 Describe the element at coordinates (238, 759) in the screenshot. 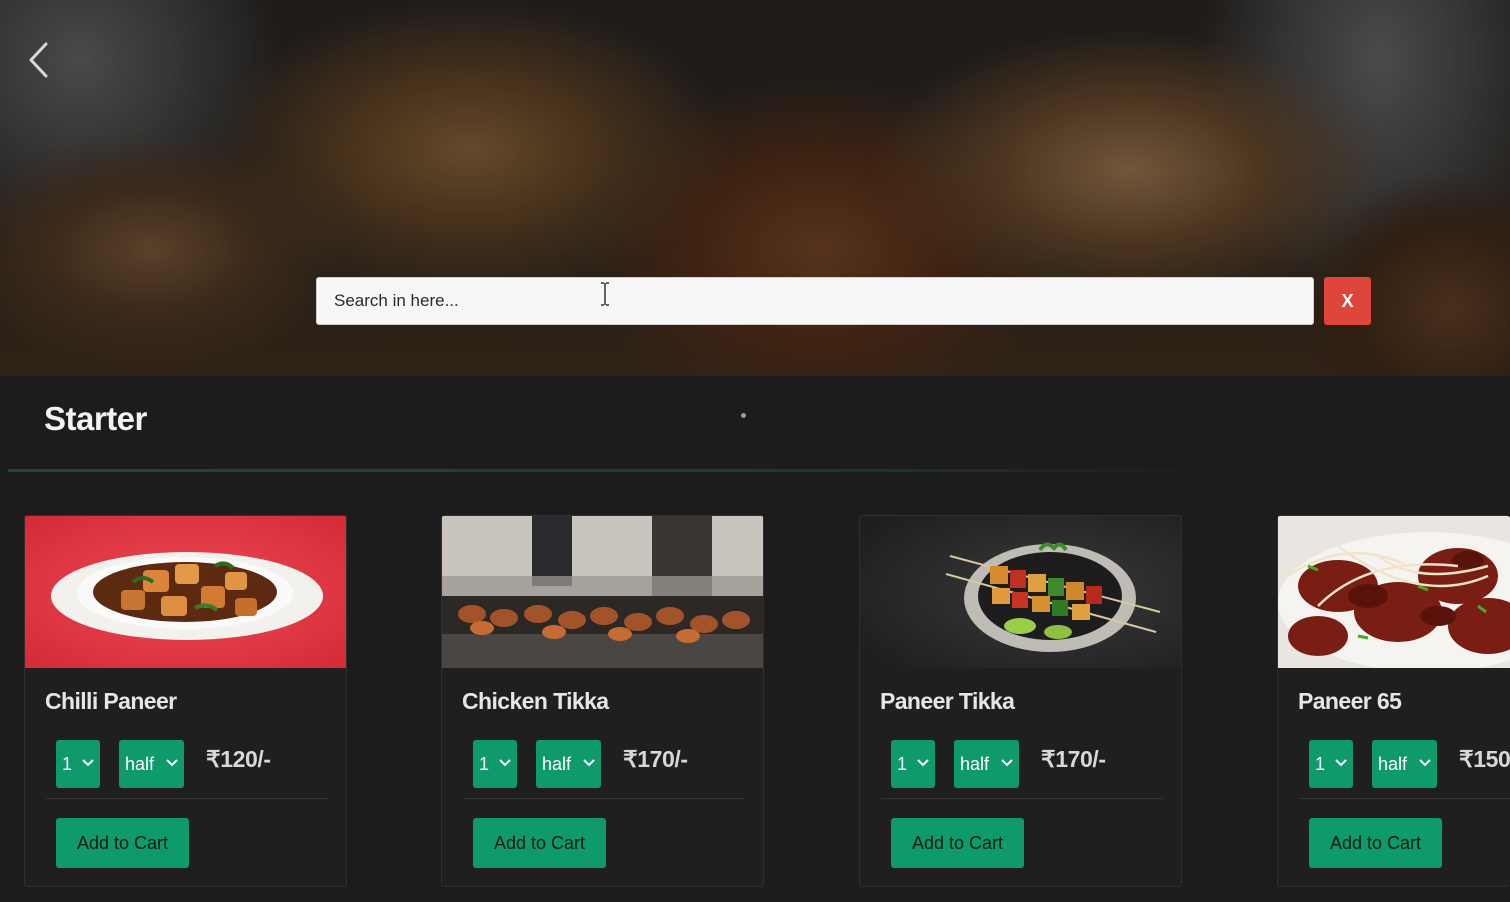

I see `item-price: ₹120/-` at that location.